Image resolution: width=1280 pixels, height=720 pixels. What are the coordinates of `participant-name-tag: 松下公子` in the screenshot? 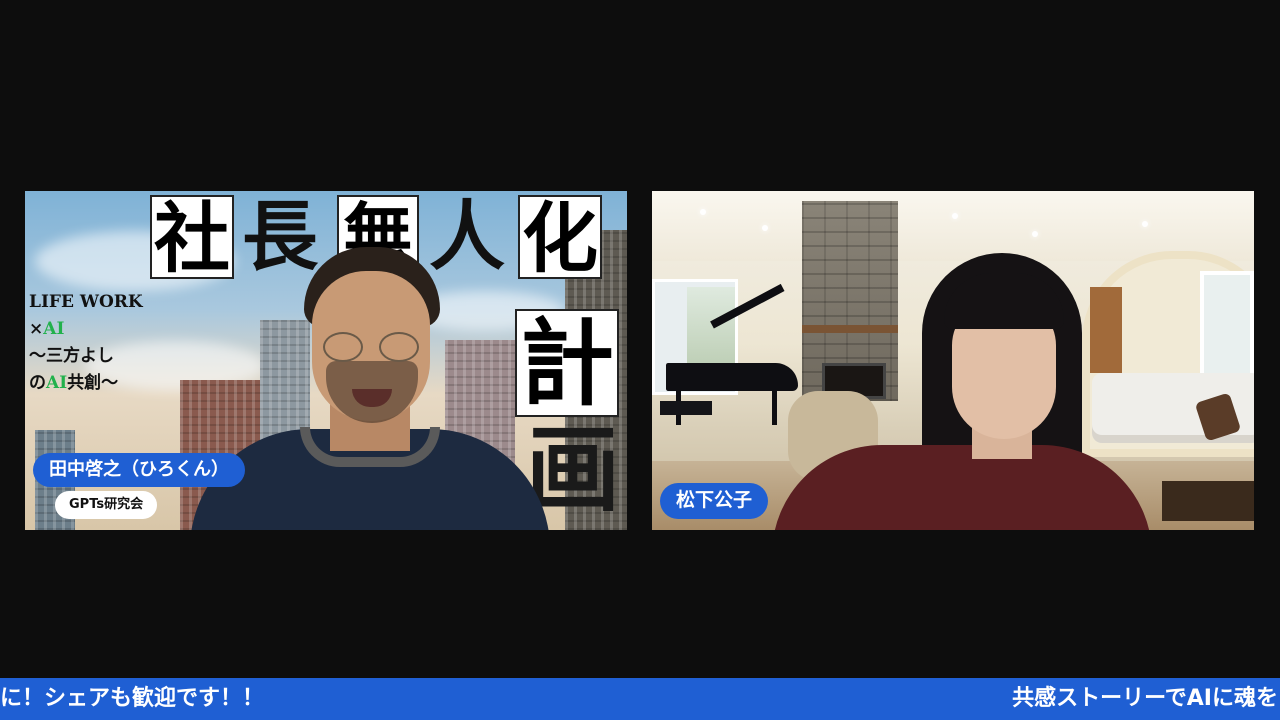 It's located at (714, 501).